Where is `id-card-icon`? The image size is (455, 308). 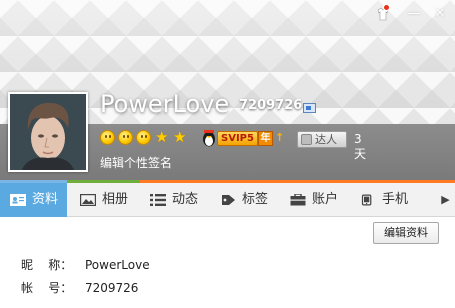
id-card-icon is located at coordinates (309, 108).